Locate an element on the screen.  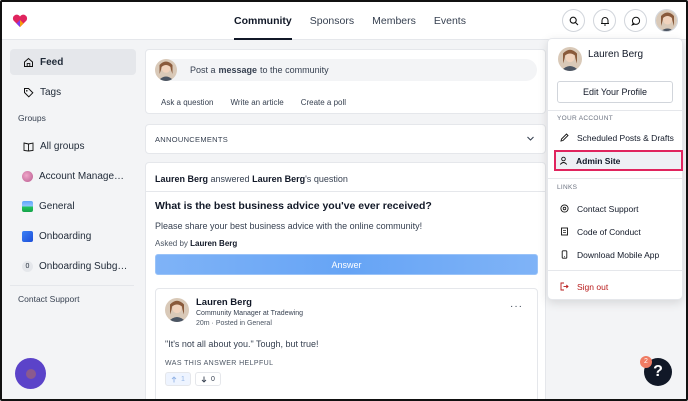
book-icon is located at coordinates (28, 146).